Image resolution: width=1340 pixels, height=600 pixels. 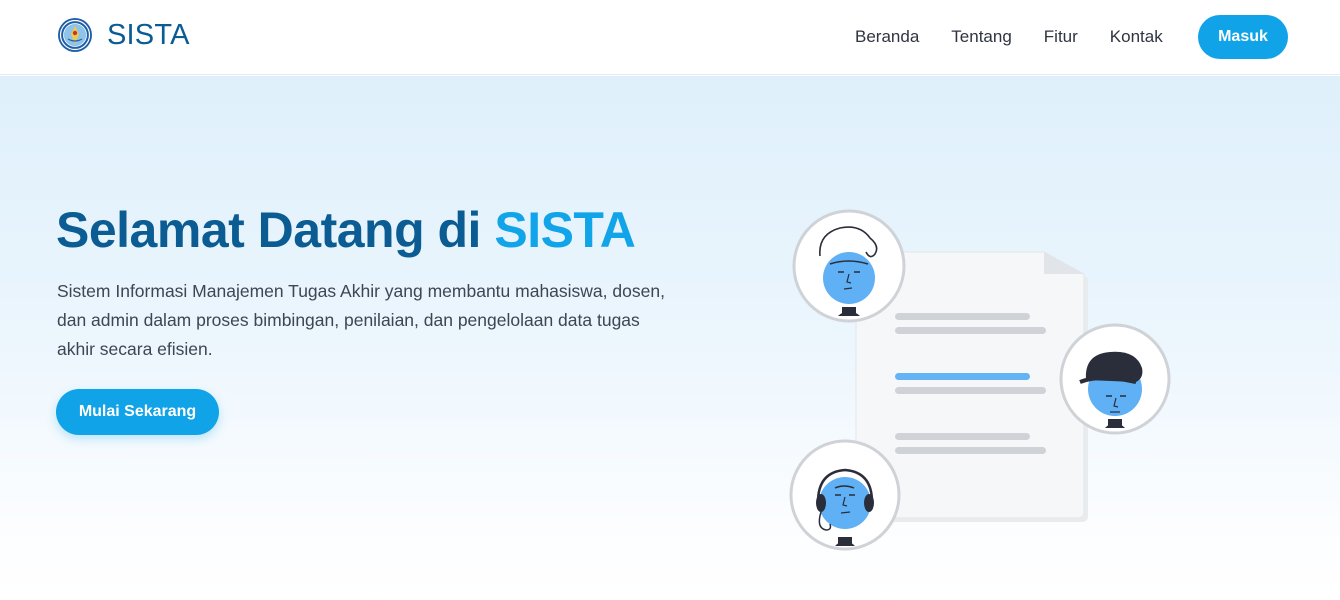 What do you see at coordinates (75, 35) in the screenshot?
I see `university-seal-icon` at bounding box center [75, 35].